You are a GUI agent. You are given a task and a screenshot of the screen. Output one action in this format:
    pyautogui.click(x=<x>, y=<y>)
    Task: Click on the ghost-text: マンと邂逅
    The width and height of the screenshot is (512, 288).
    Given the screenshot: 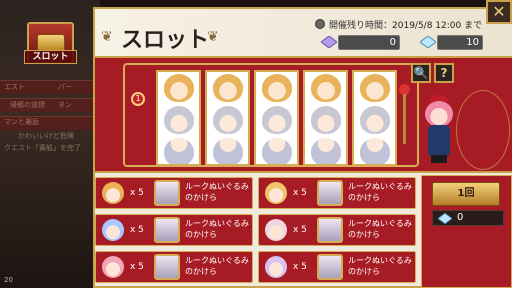 What is the action you would take?
    pyautogui.click(x=21, y=122)
    